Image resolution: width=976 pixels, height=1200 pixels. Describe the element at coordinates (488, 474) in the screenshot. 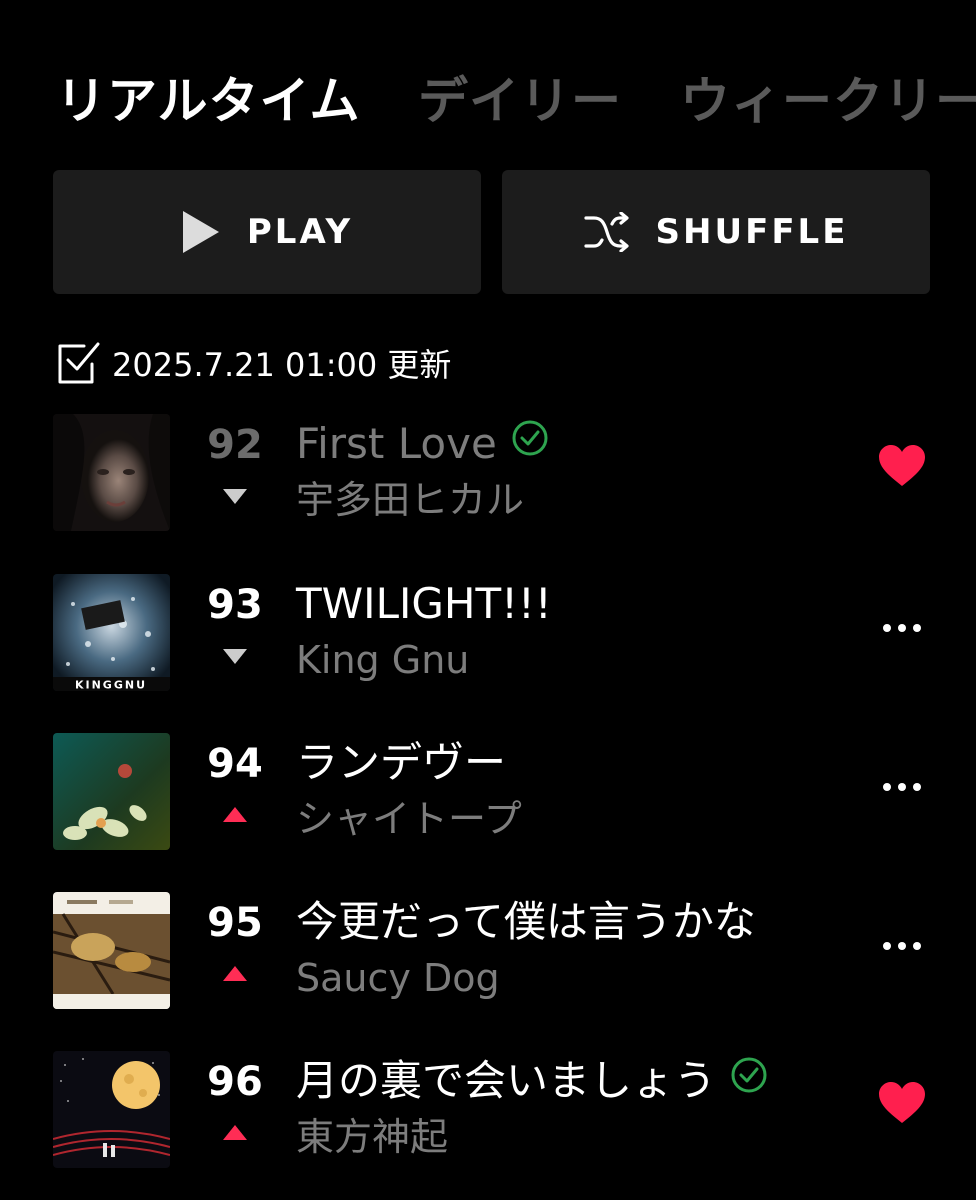

I see `song-row: 92 First Love 宇多田ヒカル` at that location.